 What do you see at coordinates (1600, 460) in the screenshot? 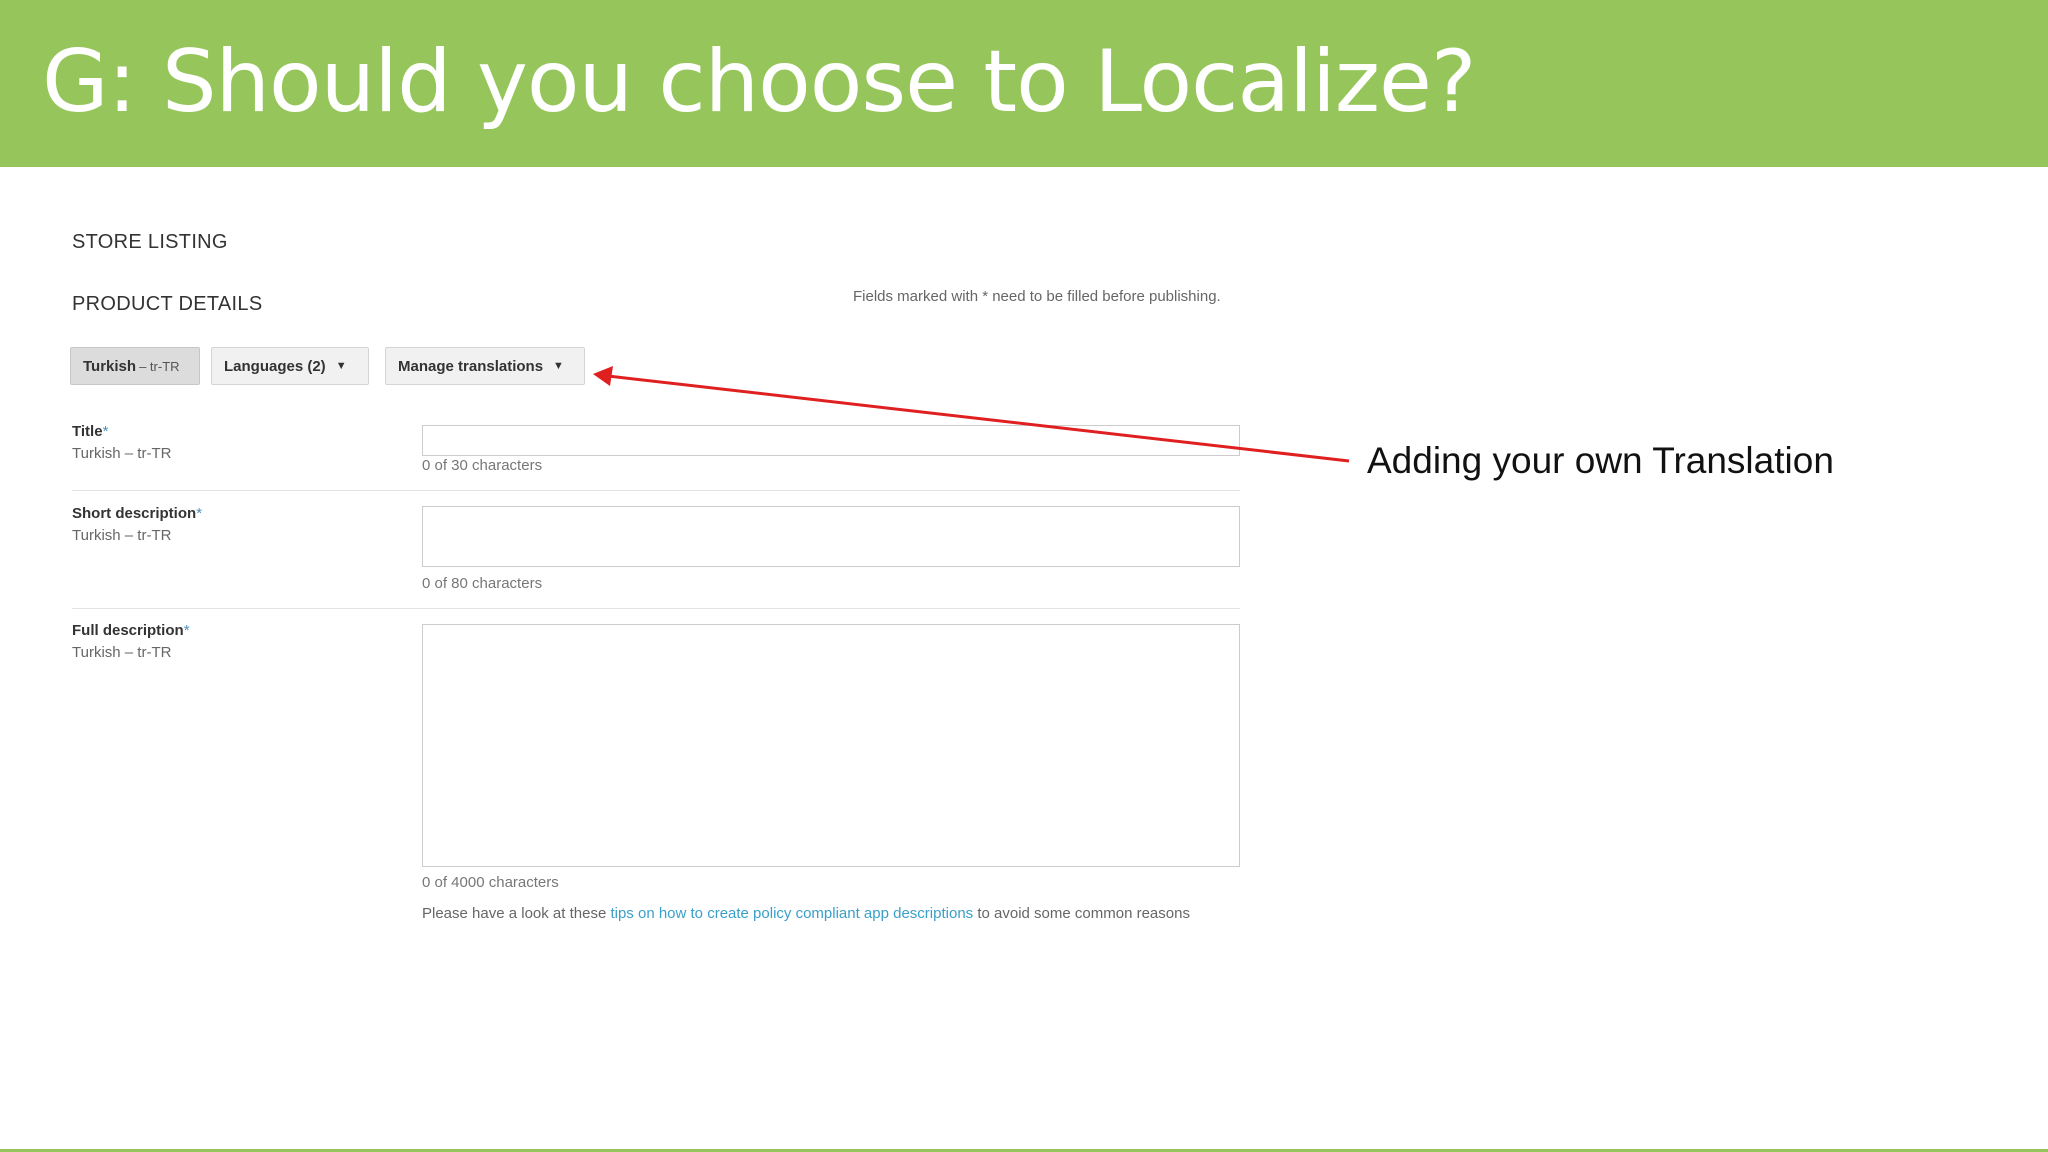
I see `annotation-label: Adding your own Translation` at bounding box center [1600, 460].